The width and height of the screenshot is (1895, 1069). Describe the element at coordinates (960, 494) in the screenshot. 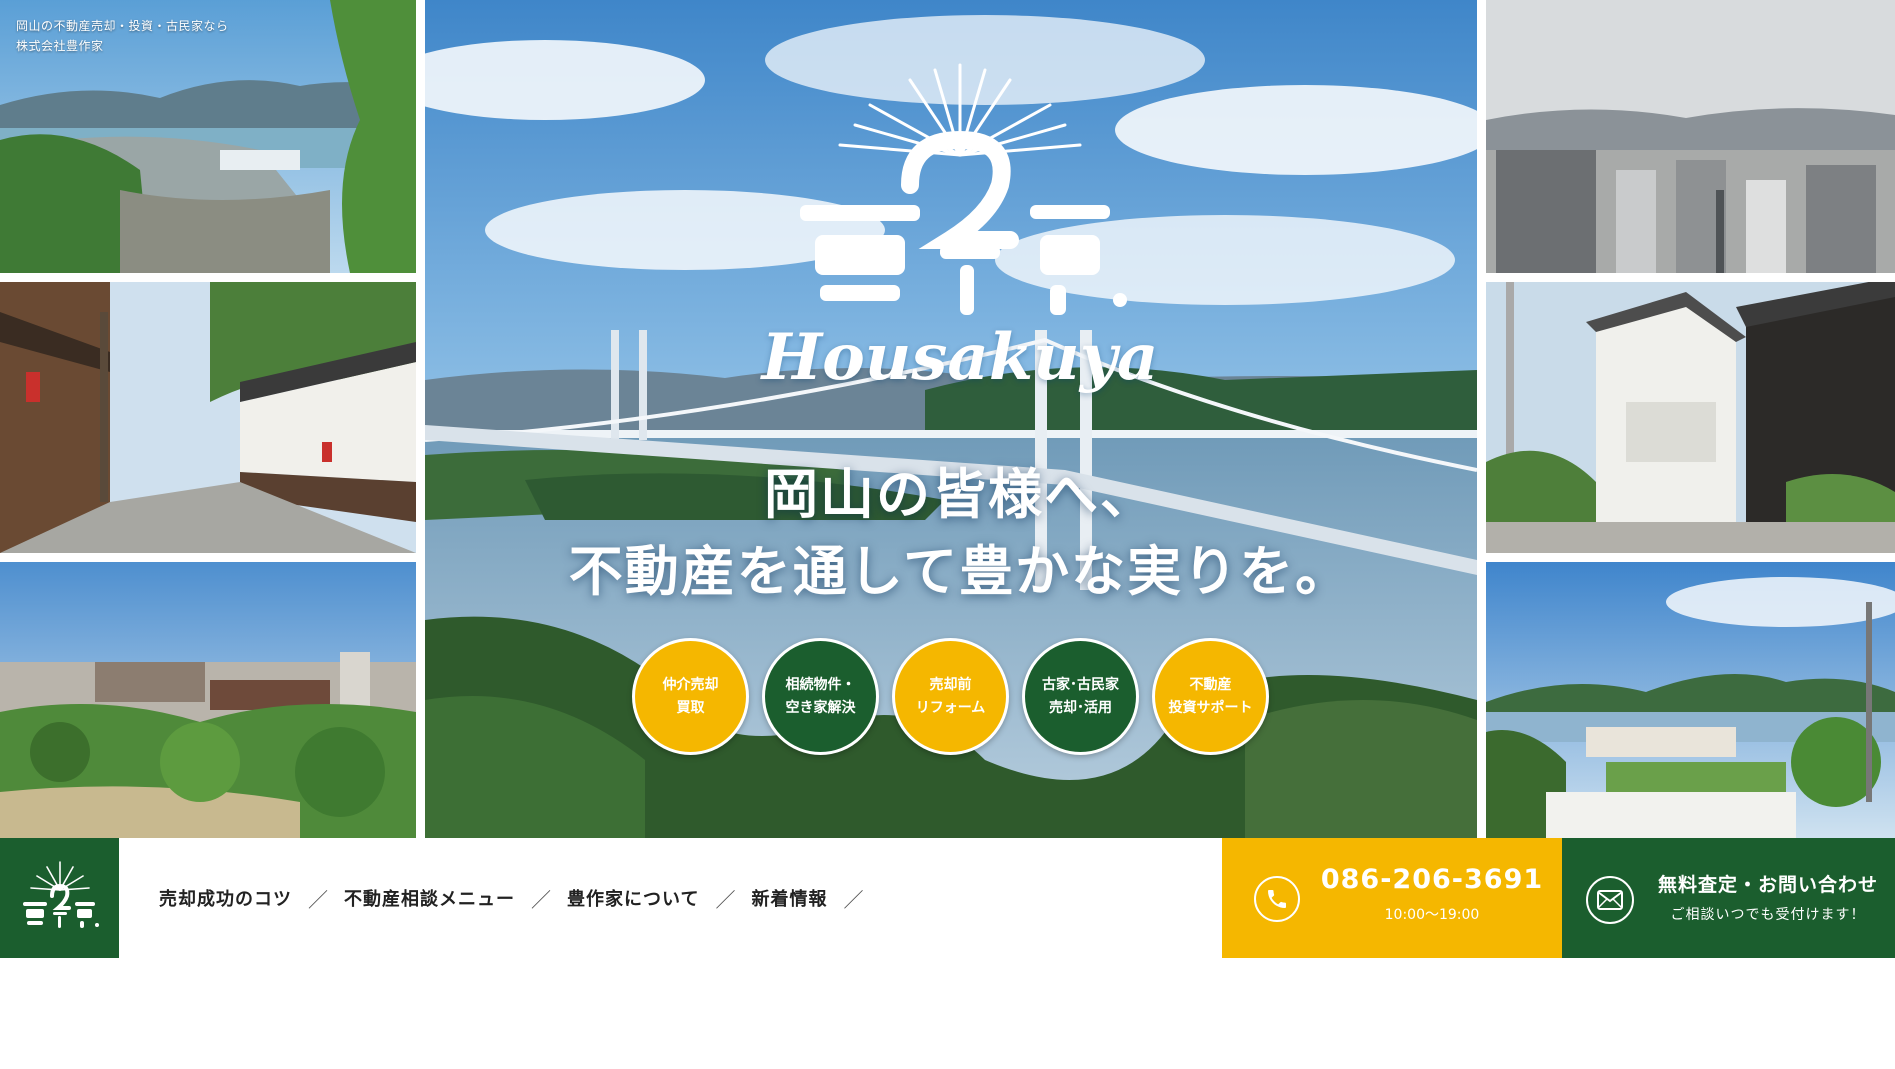

I see `hero-headline-line1: 岡山の皆様へ、` at that location.